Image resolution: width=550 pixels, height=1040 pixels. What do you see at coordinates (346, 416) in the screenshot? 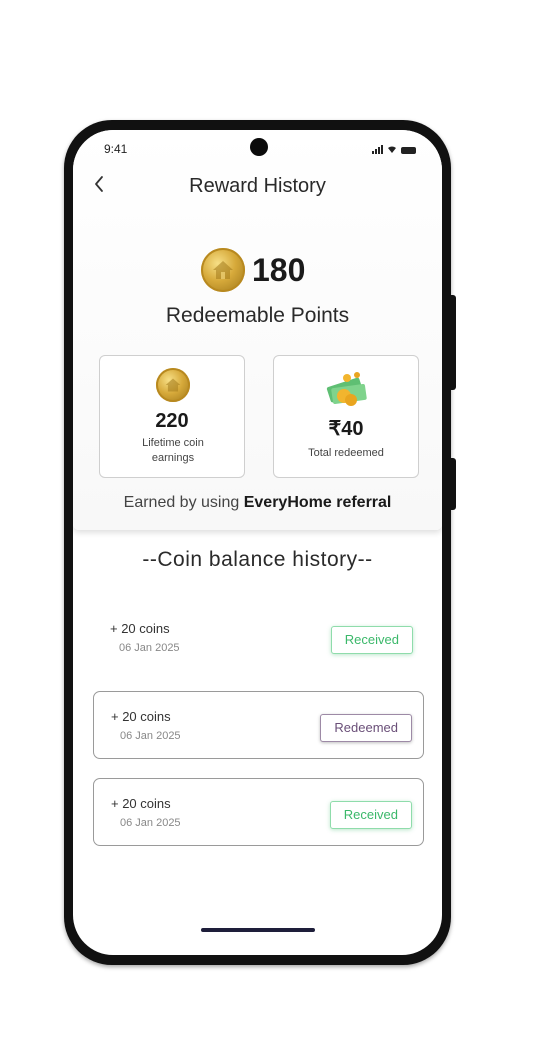
I see `total-redeemed-card: ₹40 Total redeemed` at bounding box center [346, 416].